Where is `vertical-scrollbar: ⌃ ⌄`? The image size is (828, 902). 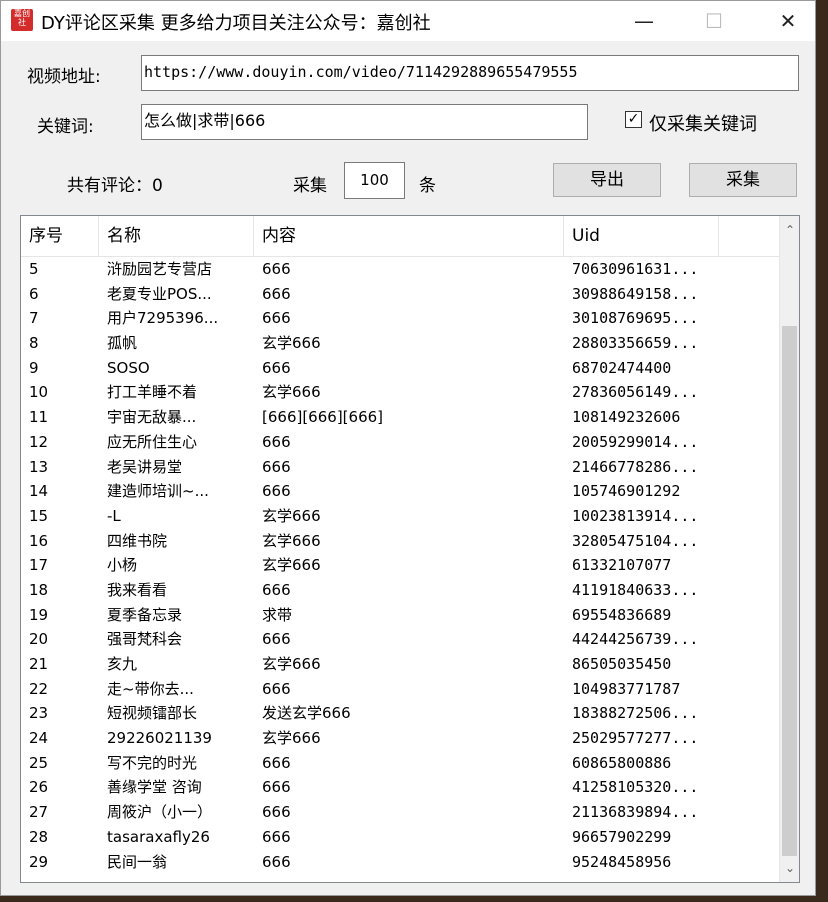
vertical-scrollbar: ⌃ ⌄ is located at coordinates (789, 549).